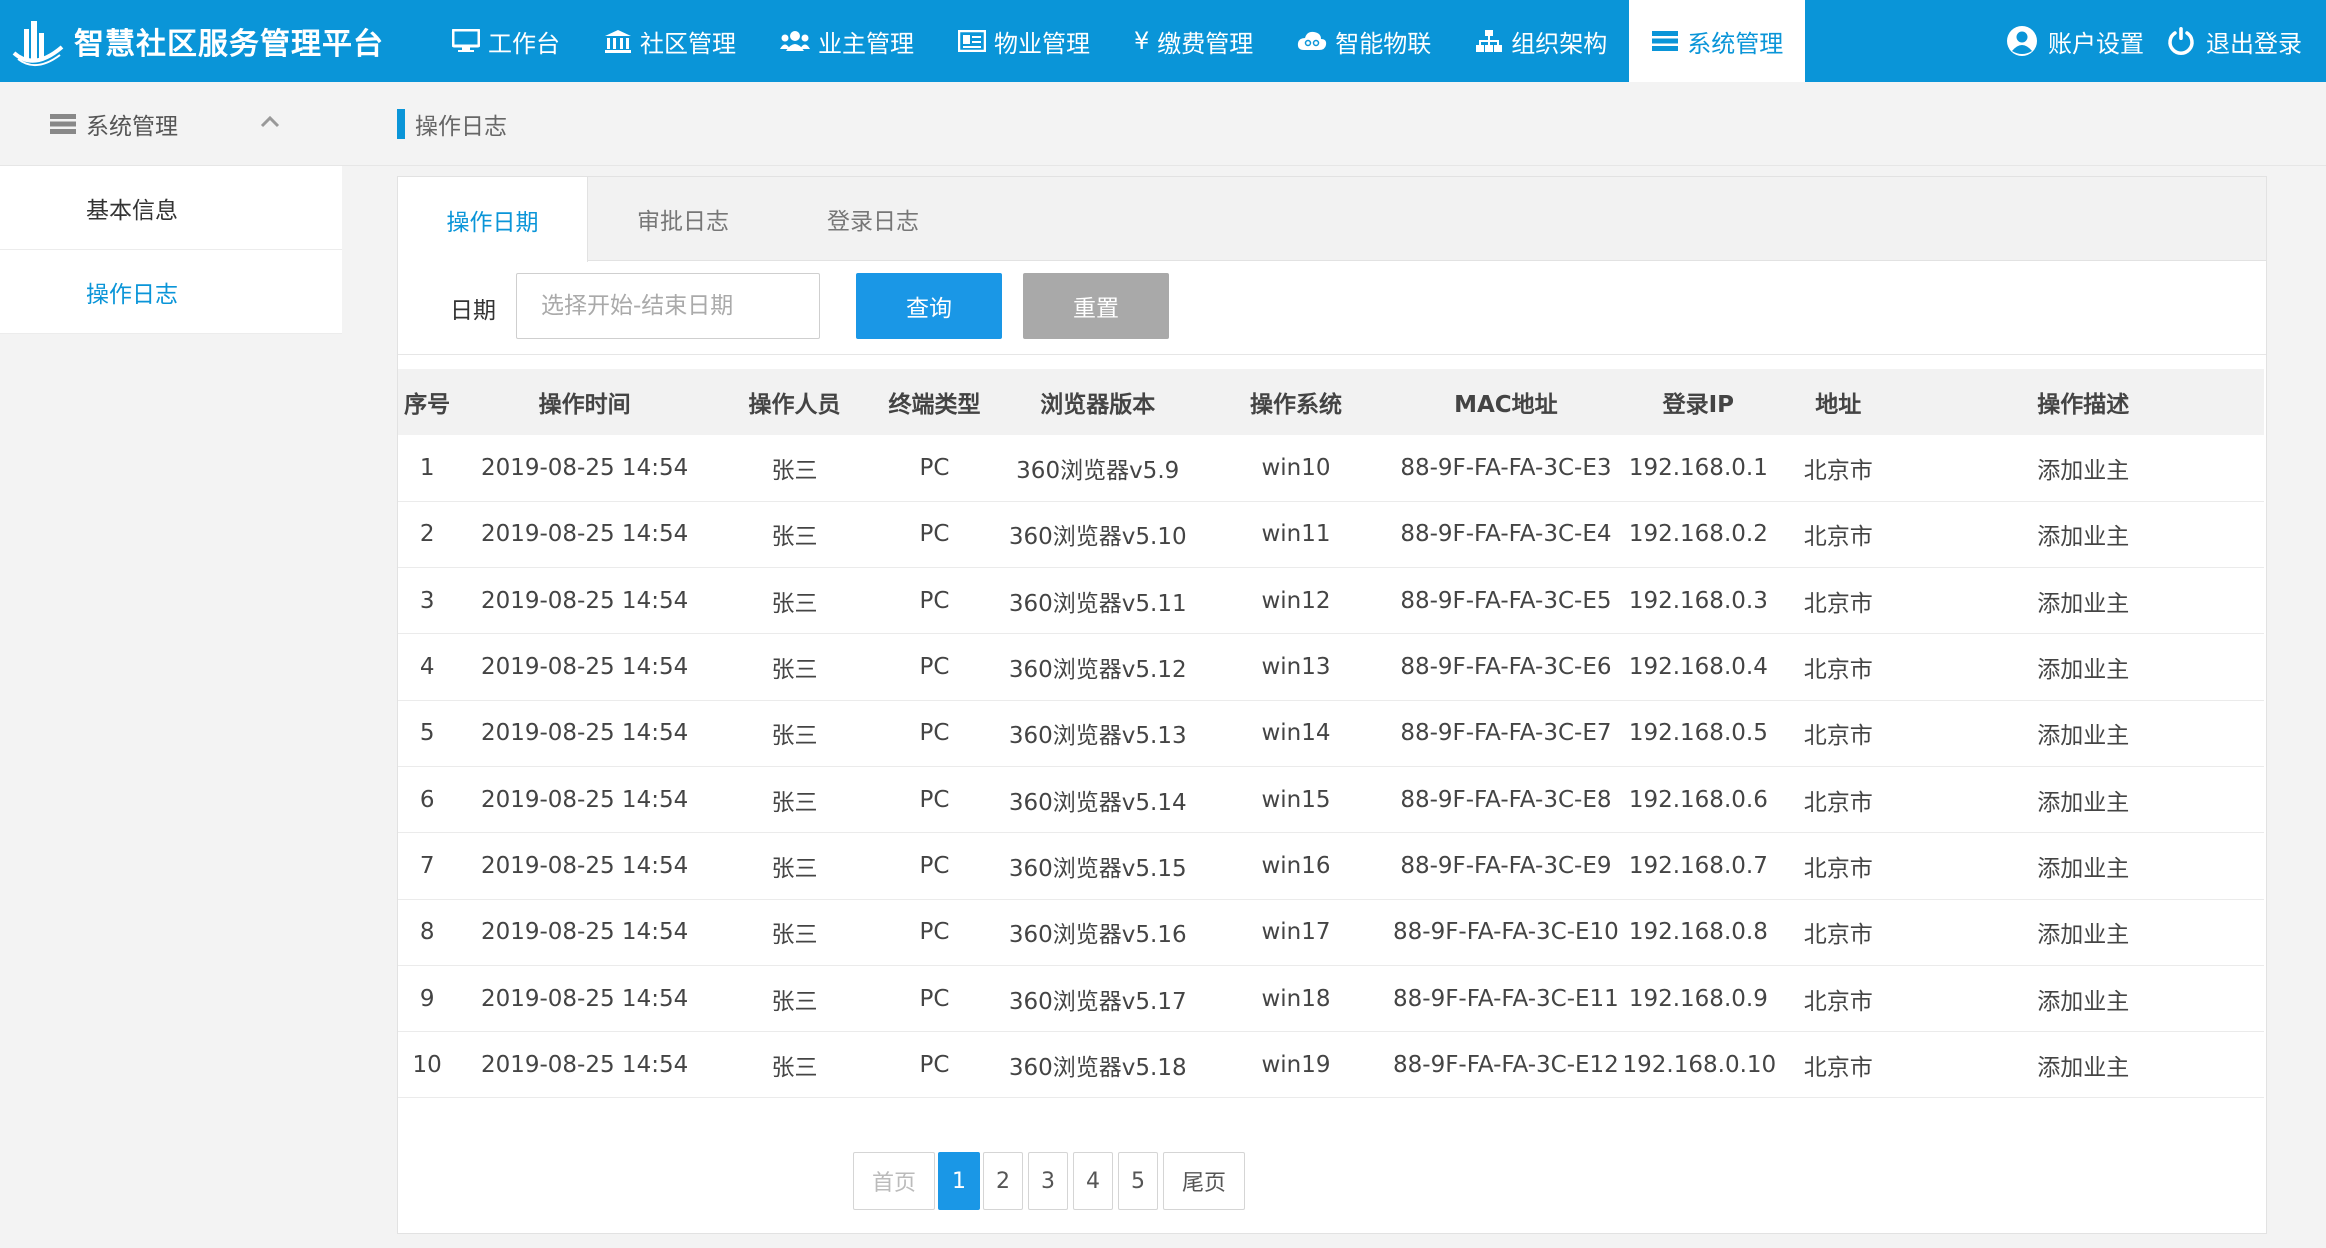 Image resolution: width=2326 pixels, height=1248 pixels. Describe the element at coordinates (1698, 468) in the screenshot. I see `table-cell: 192.168.0.1` at that location.